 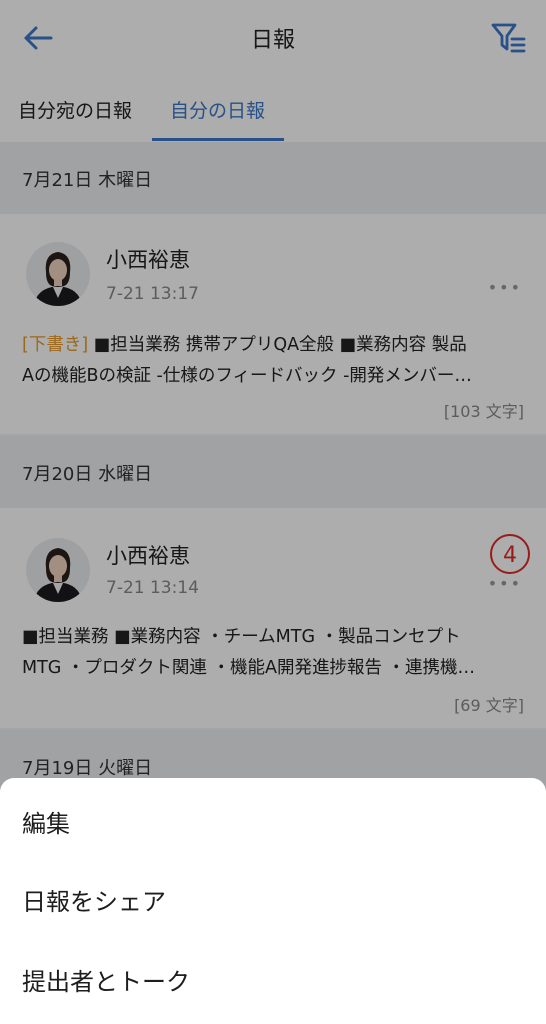 I want to click on share-report-option: 日報をシェア, so click(x=94, y=899).